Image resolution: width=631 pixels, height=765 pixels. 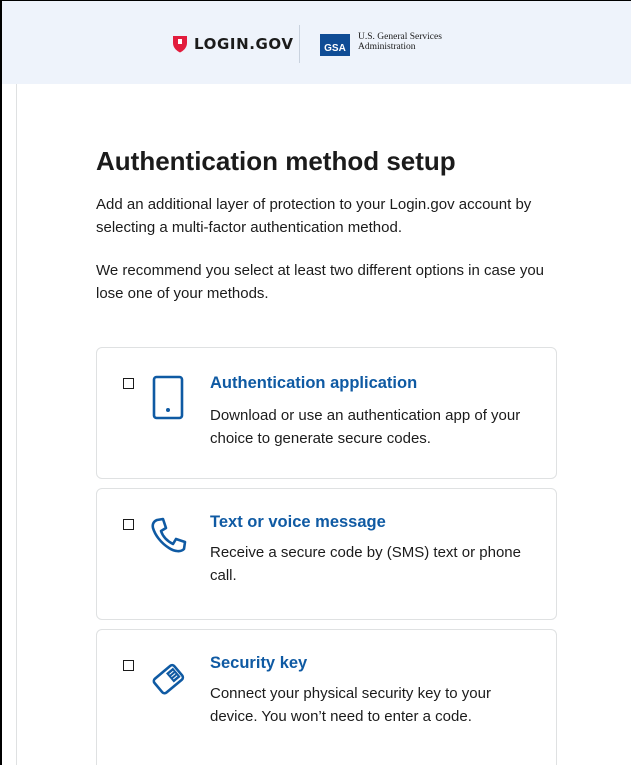 What do you see at coordinates (168, 397) in the screenshot?
I see `phone-icon` at bounding box center [168, 397].